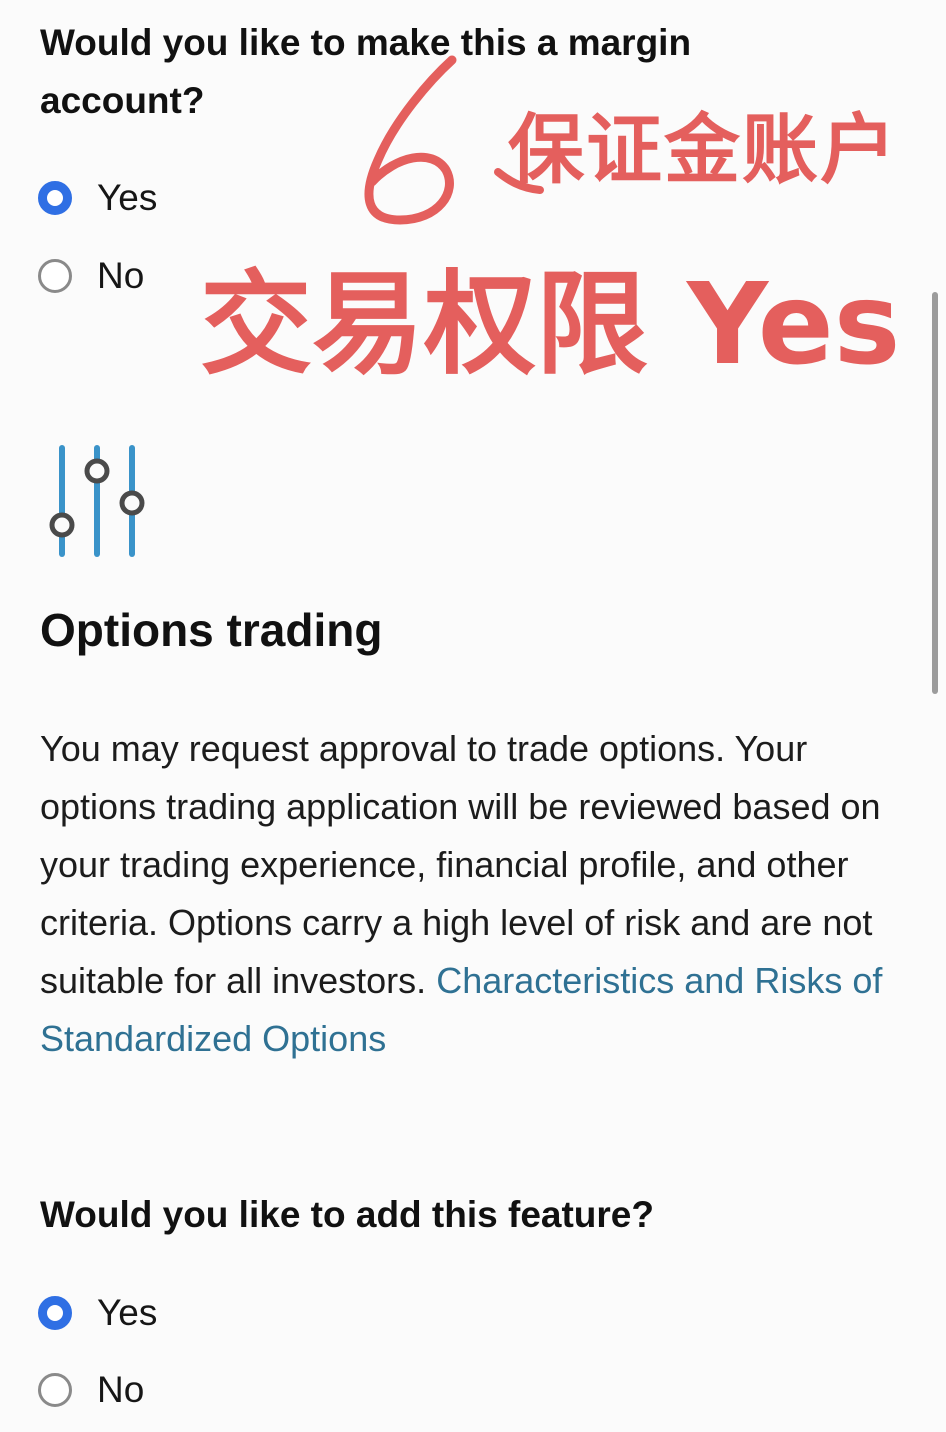  What do you see at coordinates (703, 149) in the screenshot?
I see `annotation-margin-account: 保证金账户` at bounding box center [703, 149].